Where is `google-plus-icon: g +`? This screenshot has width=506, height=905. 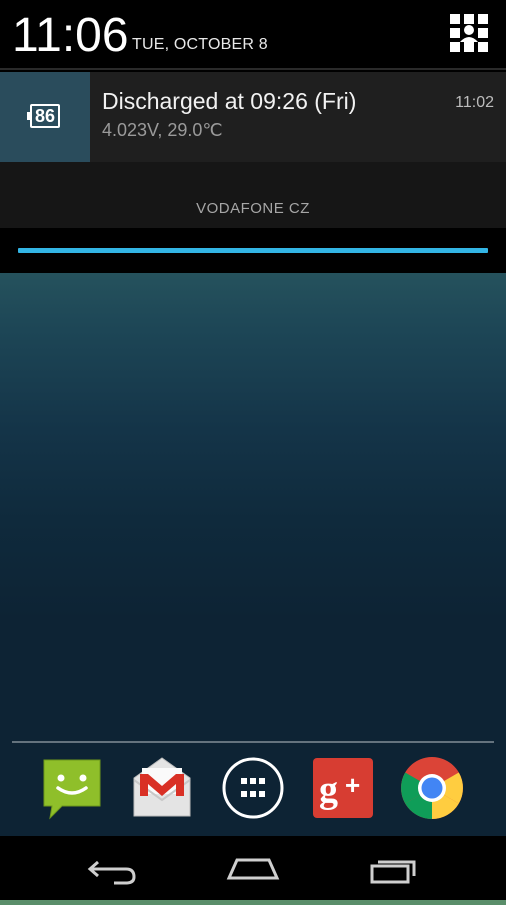
google-plus-icon: g + is located at coordinates (343, 788).